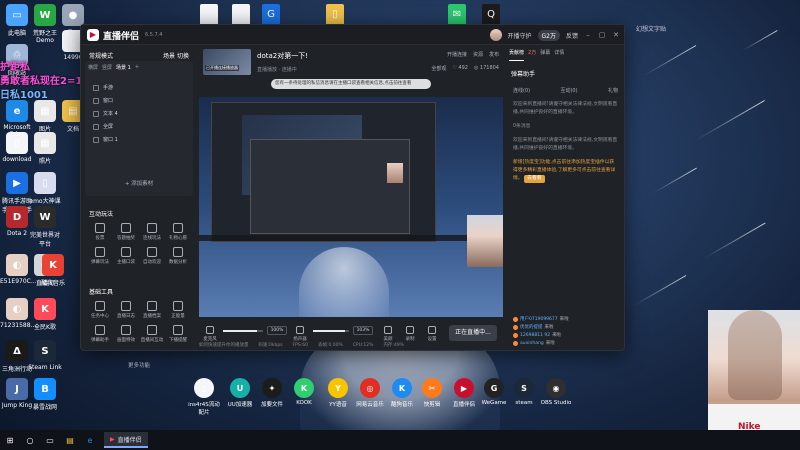  Describe the element at coordinates (532, 343) in the screenshot. I see `gift-user-name: auxinhang` at that location.